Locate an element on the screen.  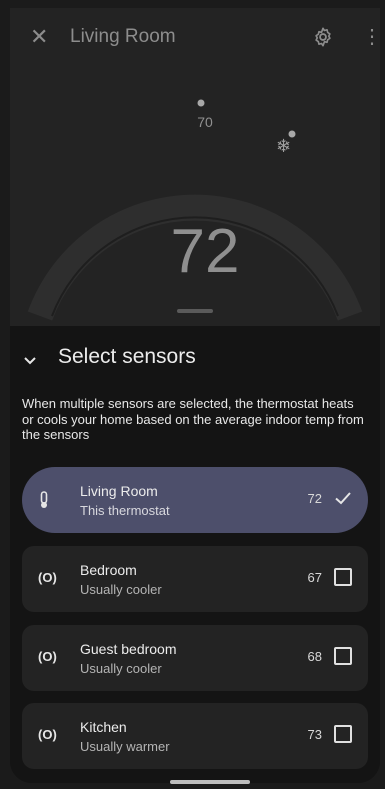
more-vert-icon: ⋮ is located at coordinates (371, 37).